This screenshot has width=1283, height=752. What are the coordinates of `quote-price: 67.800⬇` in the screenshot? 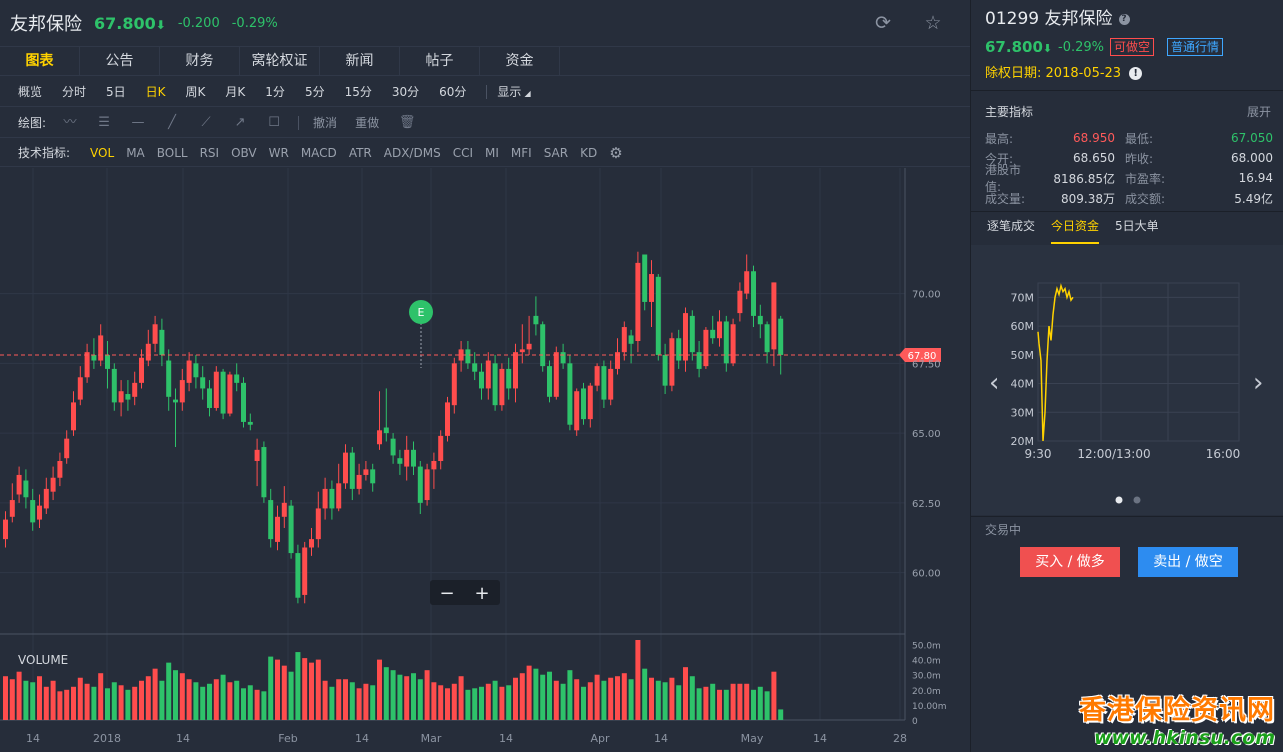 It's located at (1019, 47).